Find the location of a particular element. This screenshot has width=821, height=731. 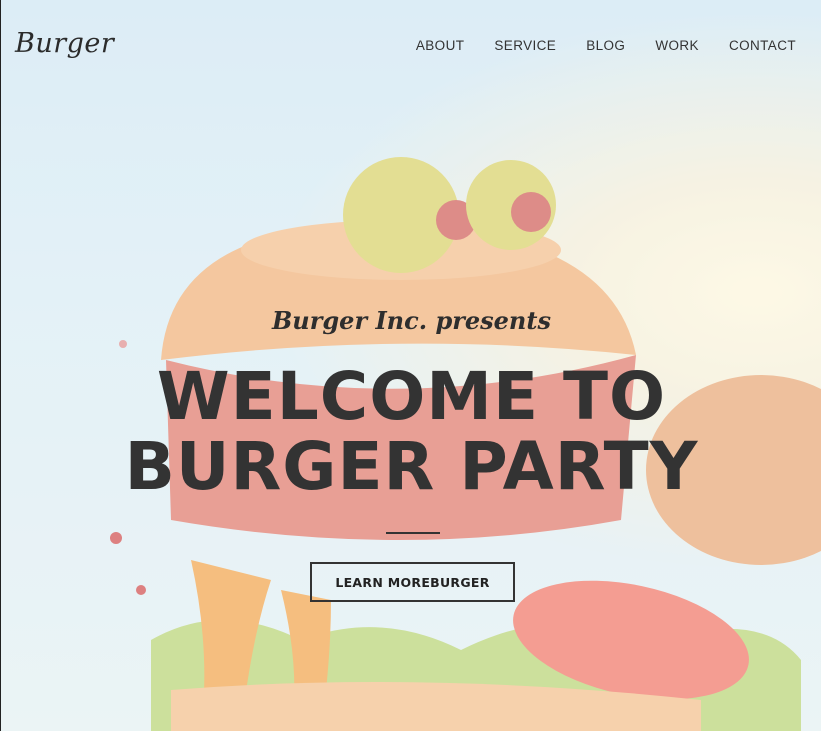

site-logo: Burger is located at coordinates (64, 43).